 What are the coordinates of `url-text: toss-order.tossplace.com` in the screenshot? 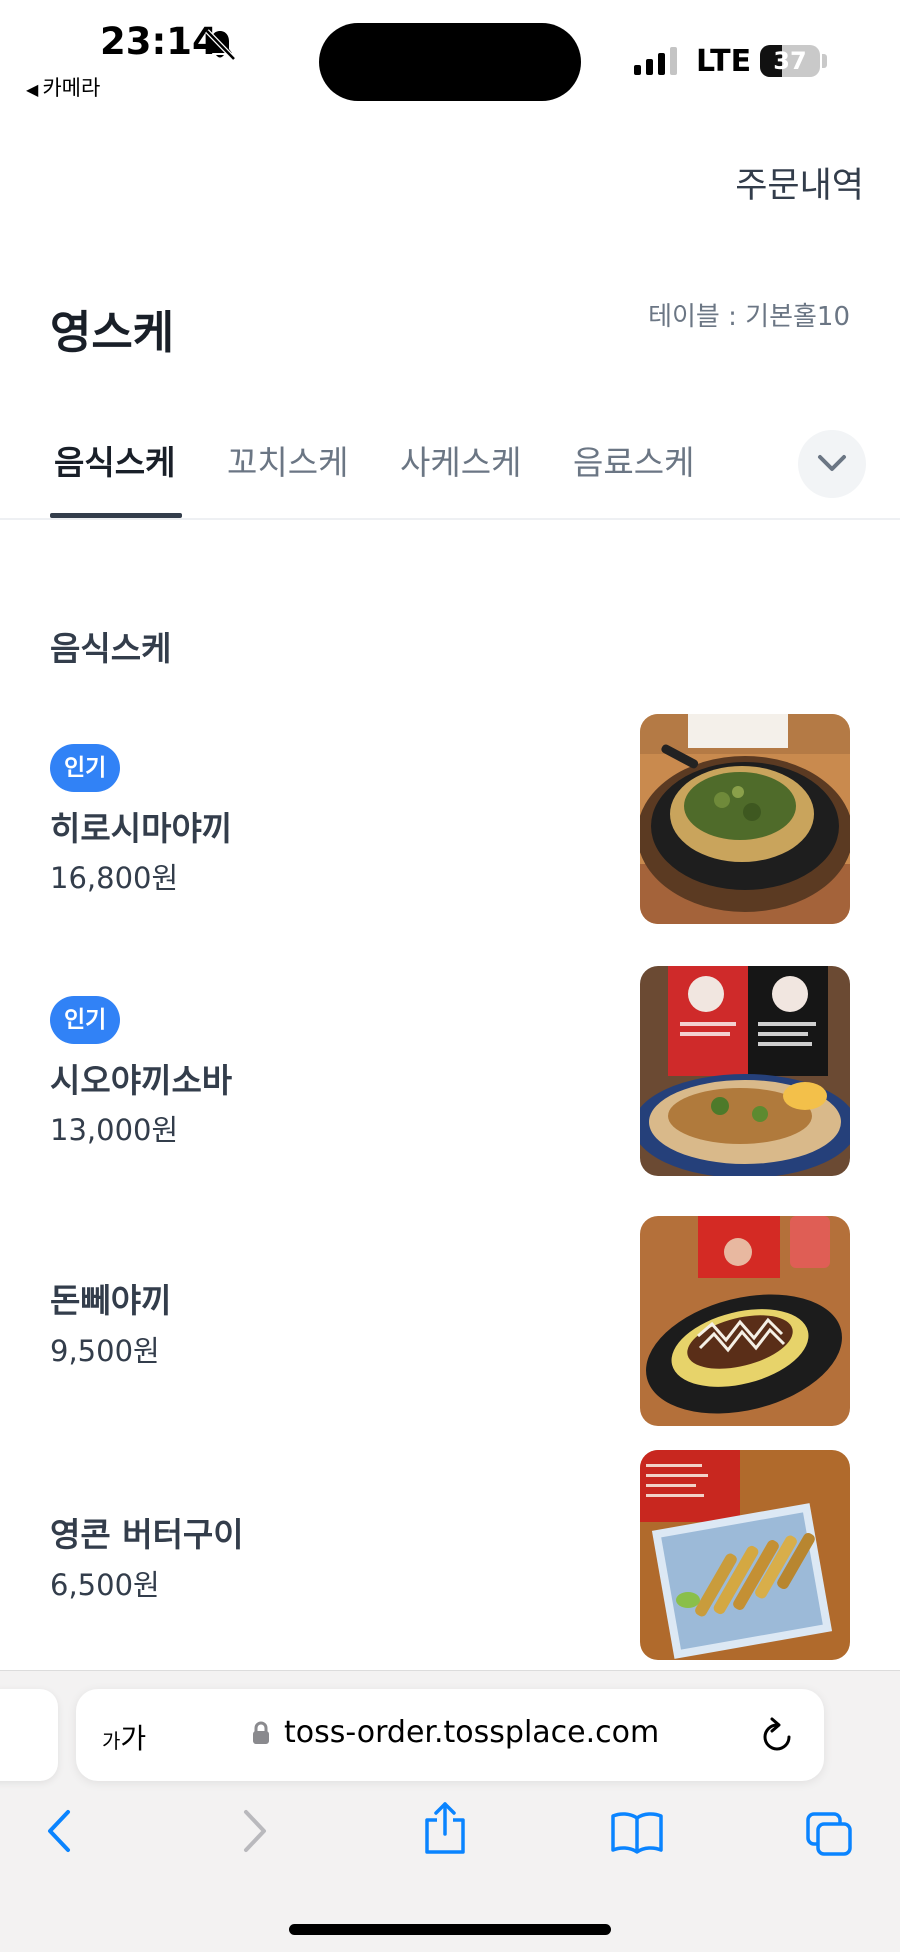 It's located at (472, 1732).